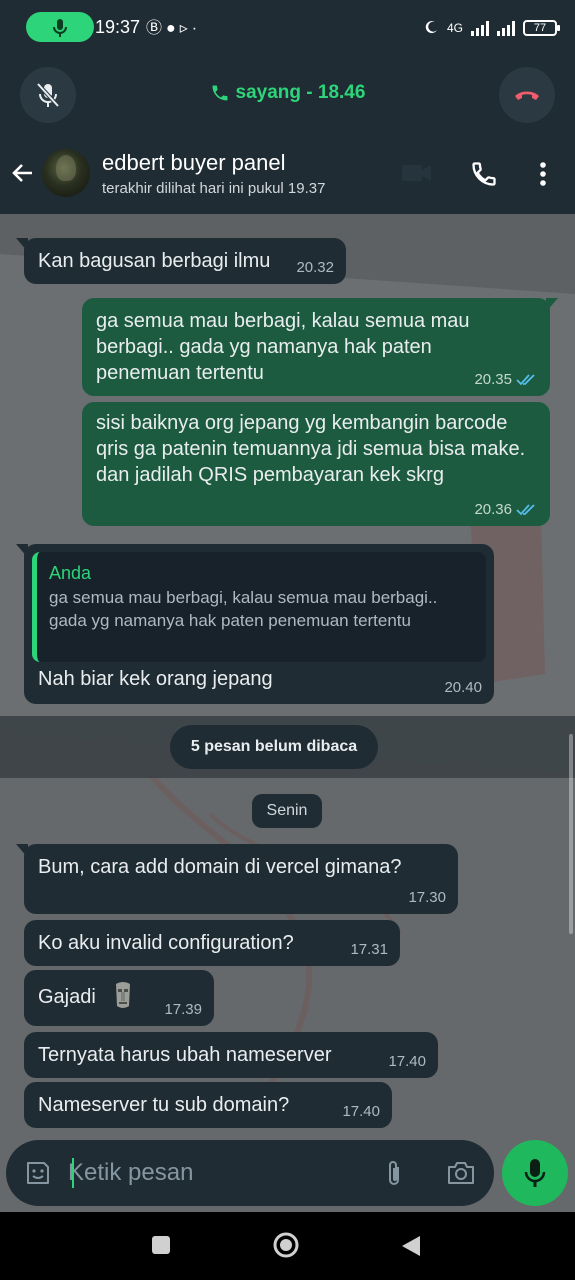  Describe the element at coordinates (543, 174) in the screenshot. I see `more-options-icon` at that location.